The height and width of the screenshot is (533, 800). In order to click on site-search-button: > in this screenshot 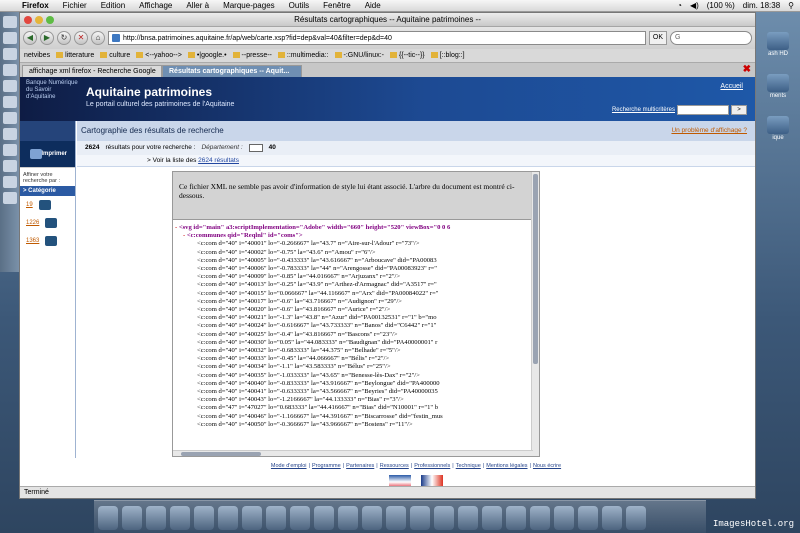, I will do `click(739, 110)`.